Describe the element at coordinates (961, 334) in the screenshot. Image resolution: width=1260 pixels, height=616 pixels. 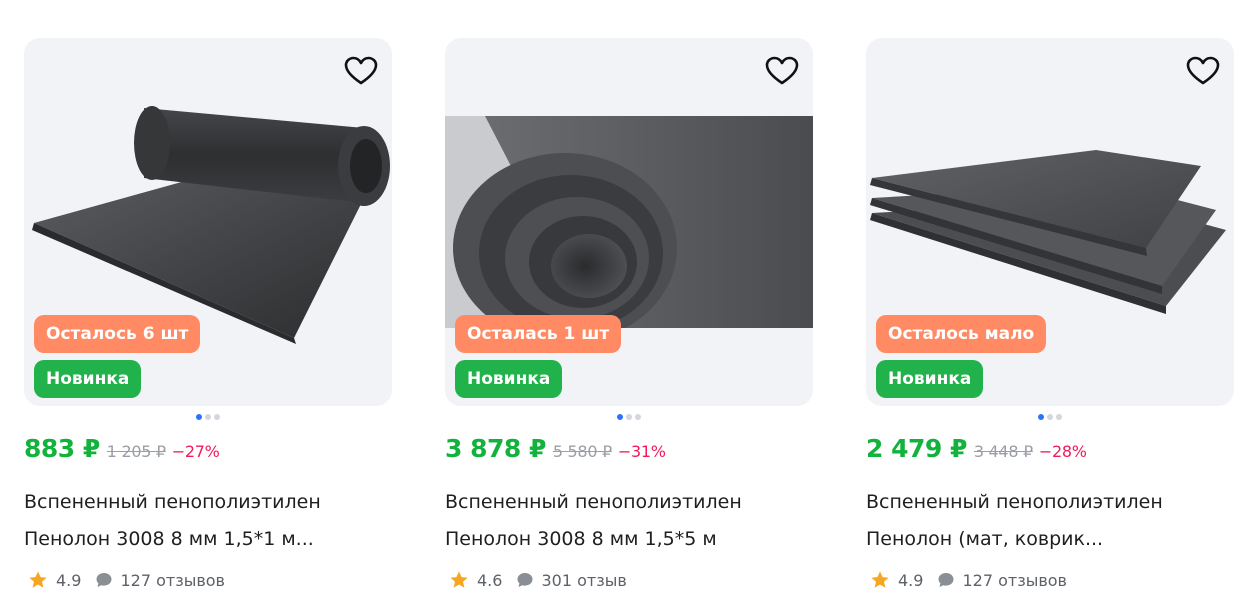
I see `stock-badge: Осталось мало` at that location.